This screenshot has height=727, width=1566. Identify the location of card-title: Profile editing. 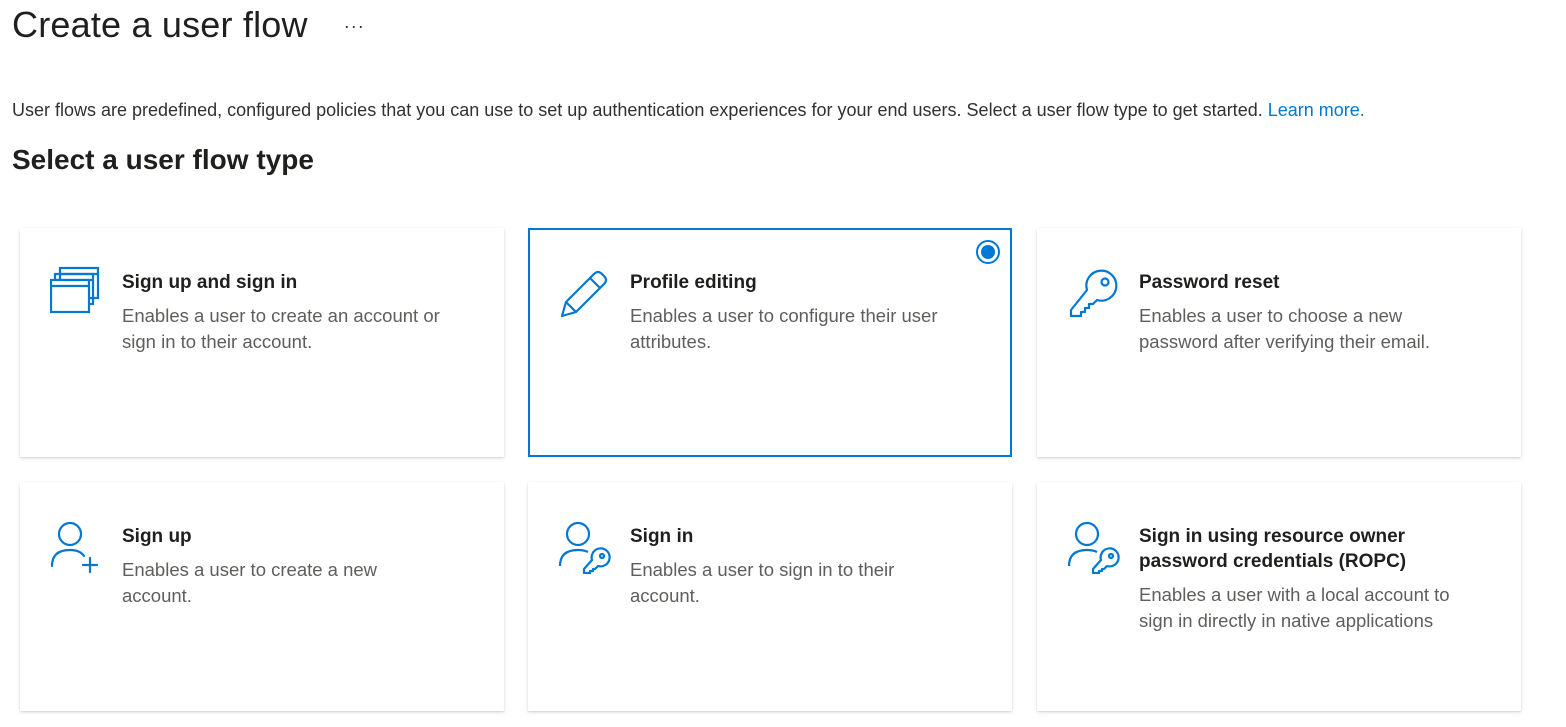
(693, 282).